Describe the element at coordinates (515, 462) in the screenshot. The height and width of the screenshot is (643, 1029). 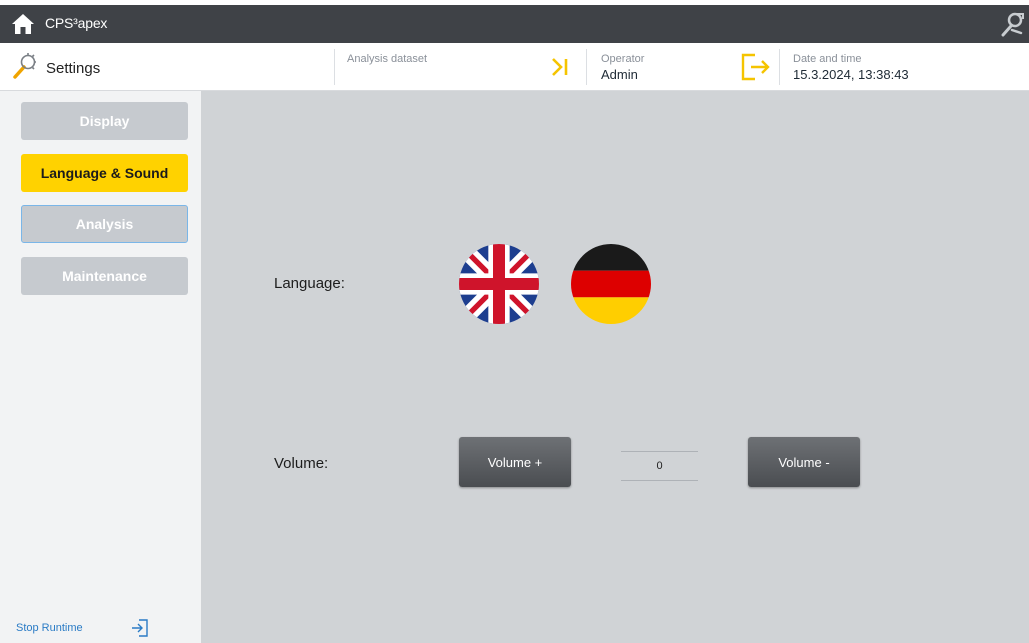
I see `volume-up-button: Volume +` at that location.